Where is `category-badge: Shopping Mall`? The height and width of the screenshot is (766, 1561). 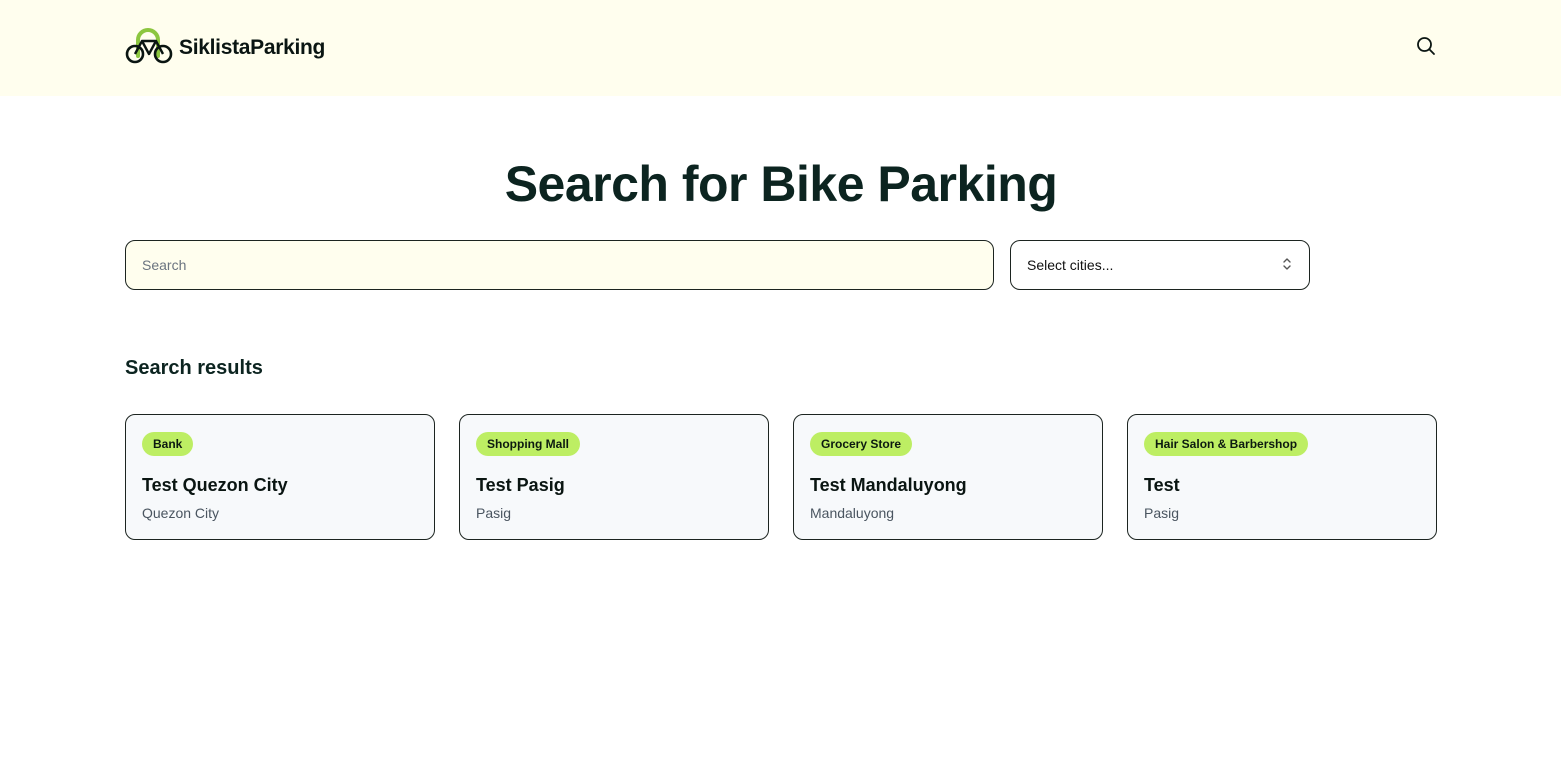 category-badge: Shopping Mall is located at coordinates (528, 444).